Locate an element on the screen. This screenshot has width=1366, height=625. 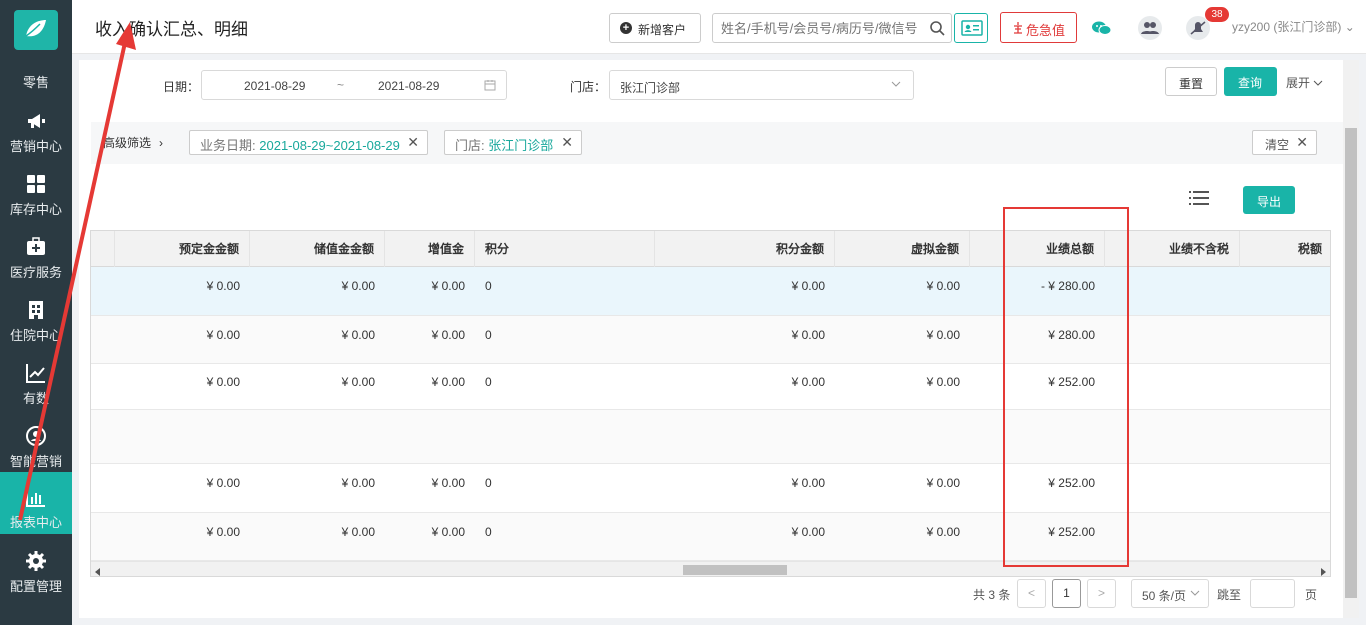
critical-value-button: 危急值 is located at coordinates (1038, 27).